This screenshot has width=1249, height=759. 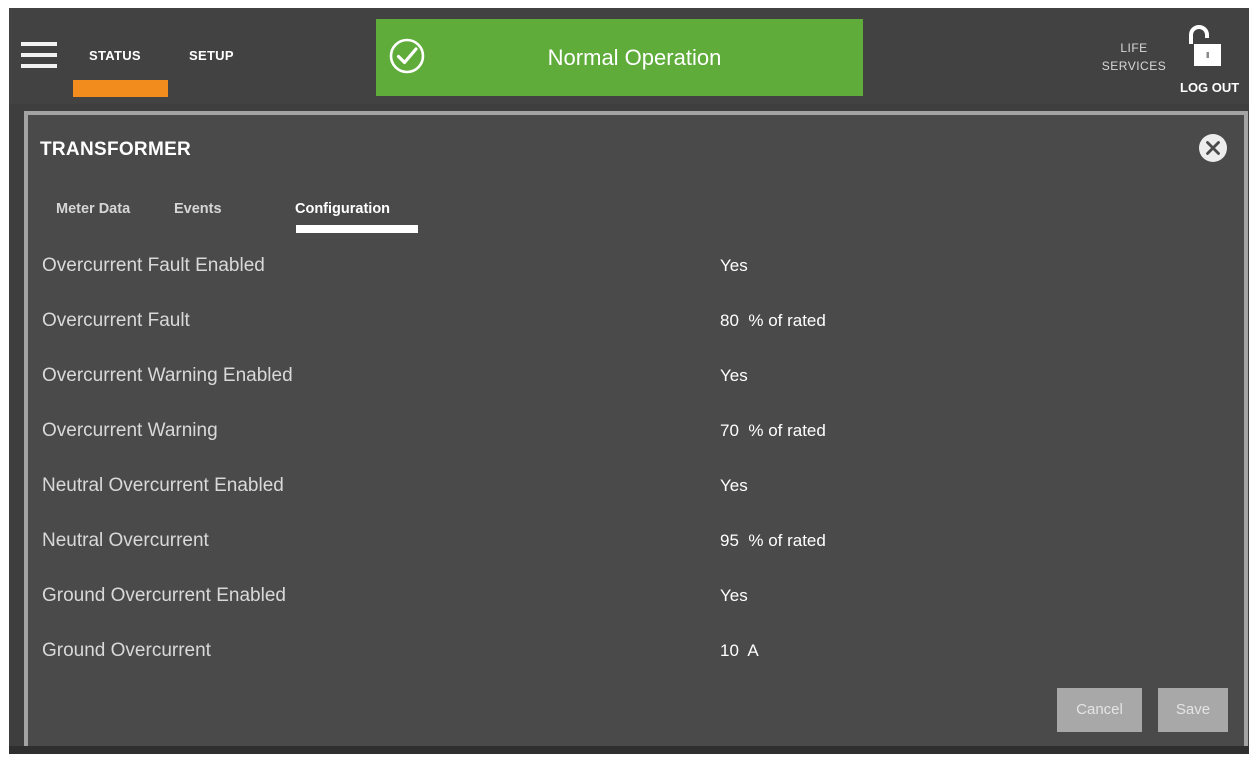 What do you see at coordinates (636, 549) in the screenshot?
I see `config-row: Neutral Overcurrent 95 % of rated` at bounding box center [636, 549].